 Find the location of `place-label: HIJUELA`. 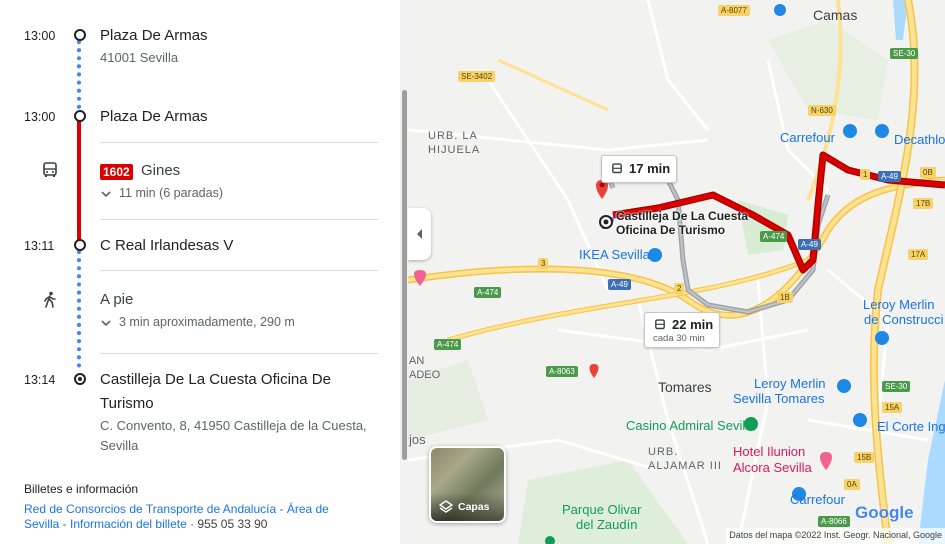

place-label: HIJUELA is located at coordinates (454, 150).